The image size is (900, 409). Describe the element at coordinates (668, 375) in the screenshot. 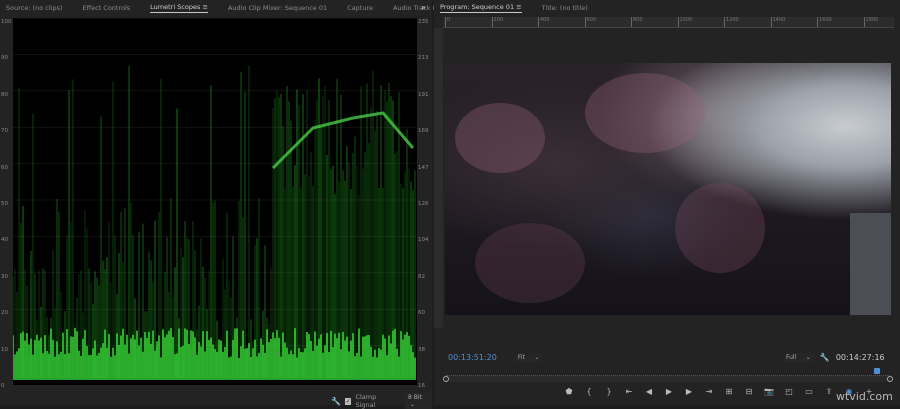

I see `timeline-scrubber` at that location.